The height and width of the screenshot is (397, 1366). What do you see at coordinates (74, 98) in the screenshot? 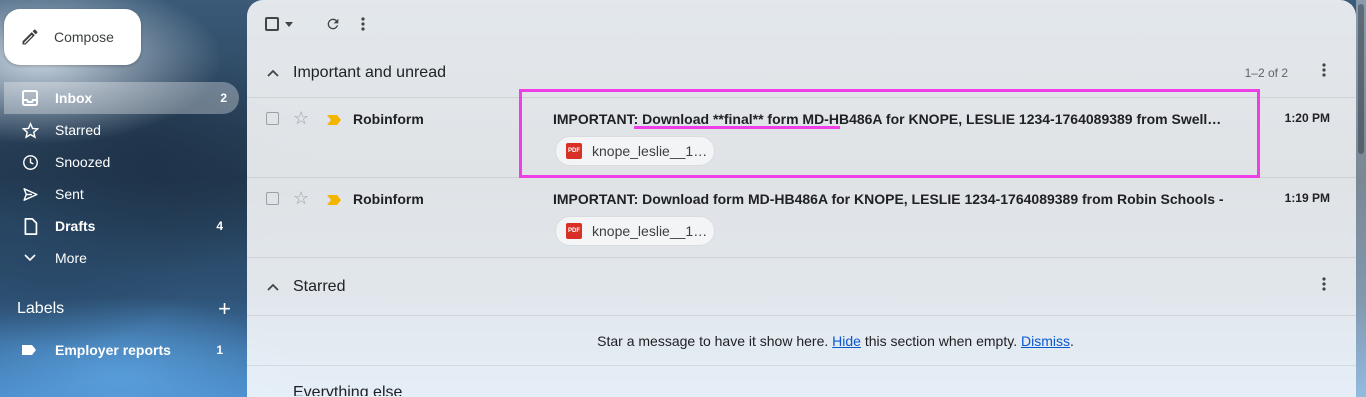
I see `sidebar-item-label: Inbox` at bounding box center [74, 98].